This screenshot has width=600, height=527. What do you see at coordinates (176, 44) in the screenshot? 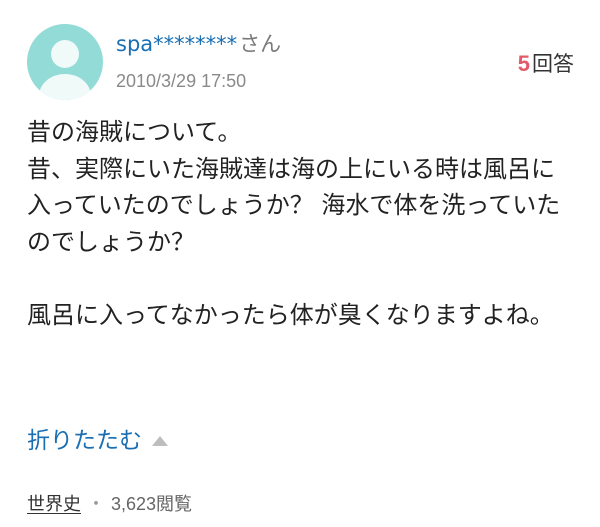
I see `username-link: spa********` at bounding box center [176, 44].